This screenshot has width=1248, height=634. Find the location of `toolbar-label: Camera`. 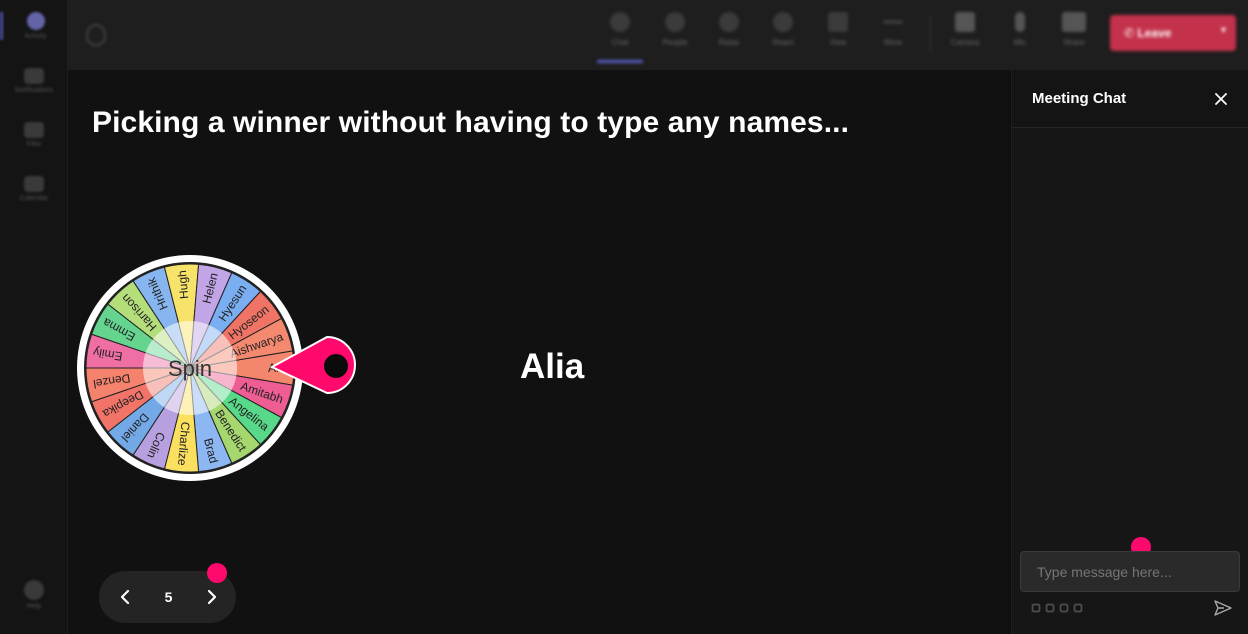

toolbar-label: Camera is located at coordinates (965, 42).